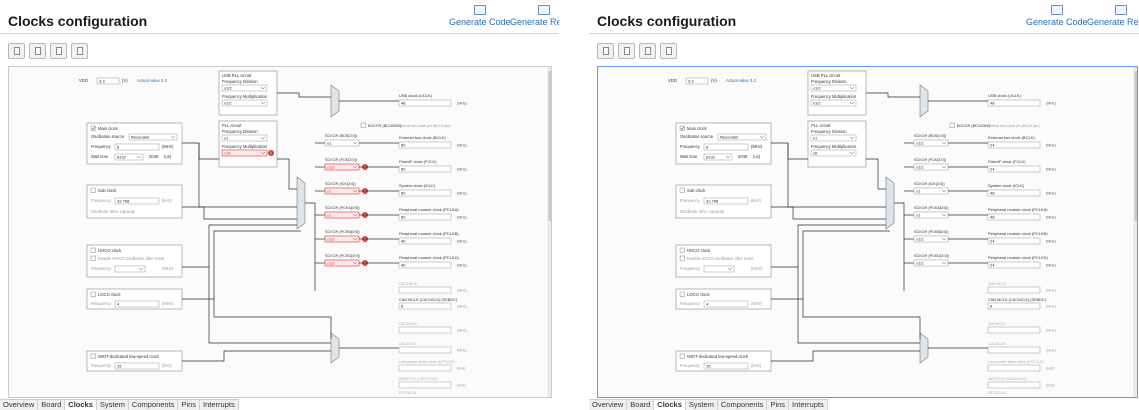 The image size is (1139, 410). I want to click on sub-freq-unit: (kHz), so click(167, 200).